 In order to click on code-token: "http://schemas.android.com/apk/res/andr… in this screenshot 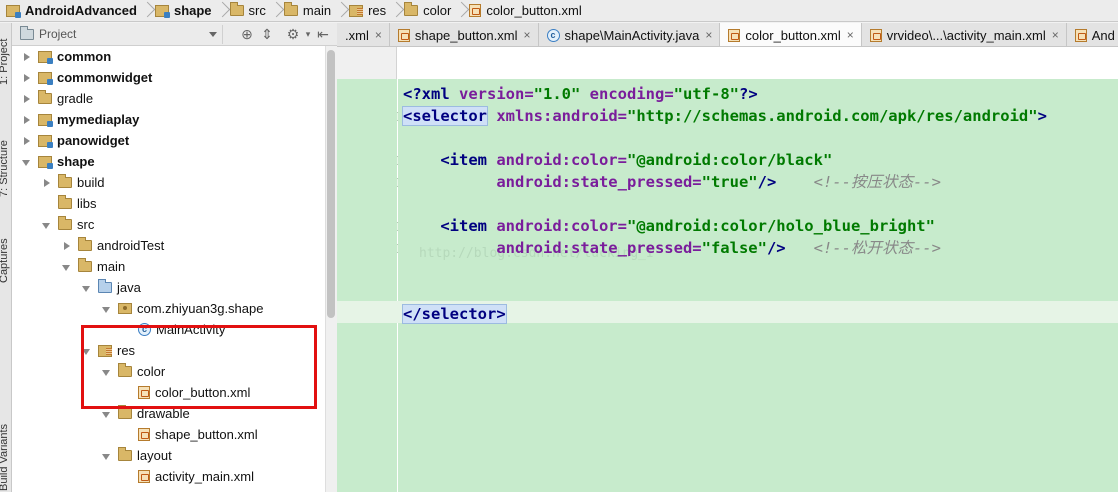, I will do `click(832, 116)`.